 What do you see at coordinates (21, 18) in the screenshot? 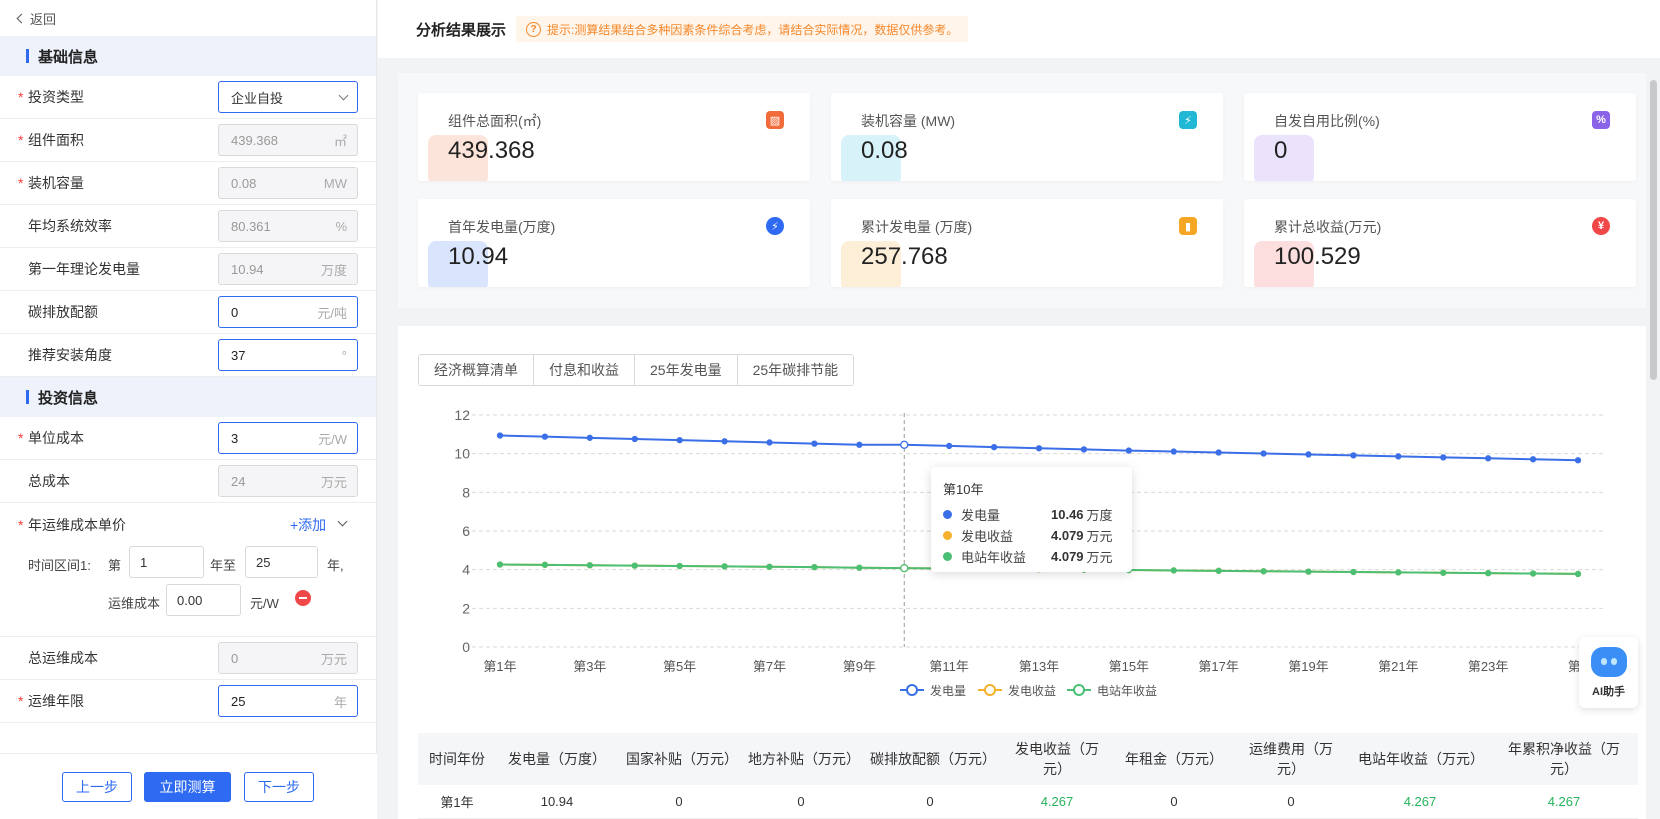
I see `chevron-left-icon` at bounding box center [21, 18].